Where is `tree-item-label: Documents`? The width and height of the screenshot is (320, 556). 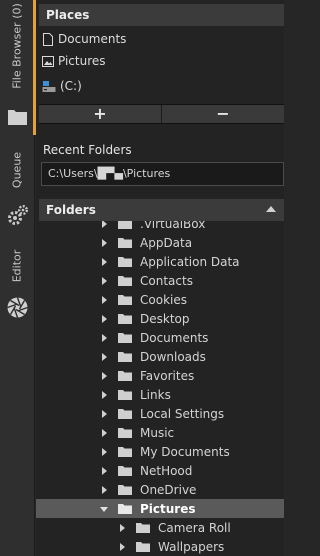 tree-item-label: Documents is located at coordinates (174, 337).